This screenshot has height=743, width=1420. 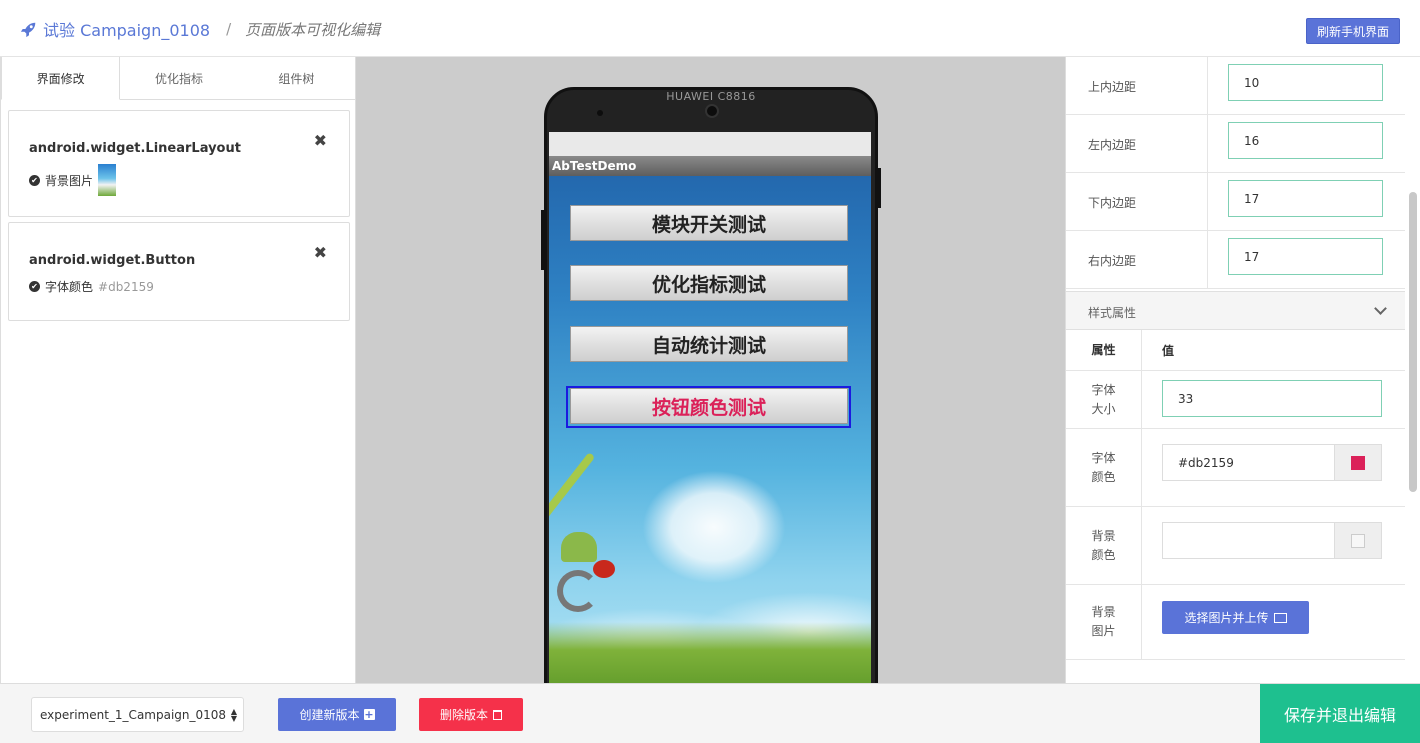 What do you see at coordinates (1226, 618) in the screenshot?
I see `upload-image-label: 选择图片并上传` at bounding box center [1226, 618].